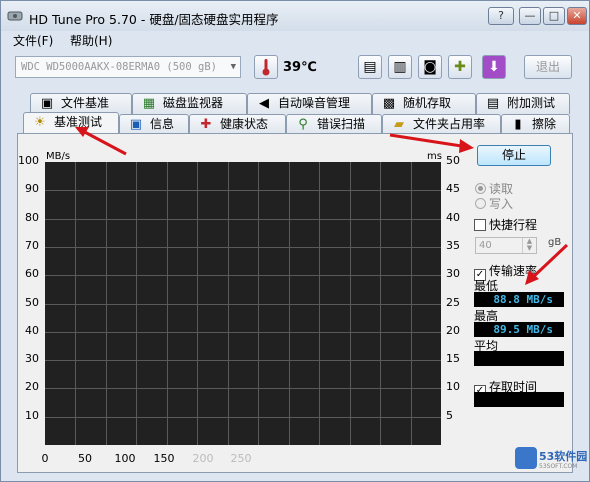 The image size is (590, 482). Describe the element at coordinates (449, 124) in the screenshot. I see `tab-label: 文件夹占用率` at that location.